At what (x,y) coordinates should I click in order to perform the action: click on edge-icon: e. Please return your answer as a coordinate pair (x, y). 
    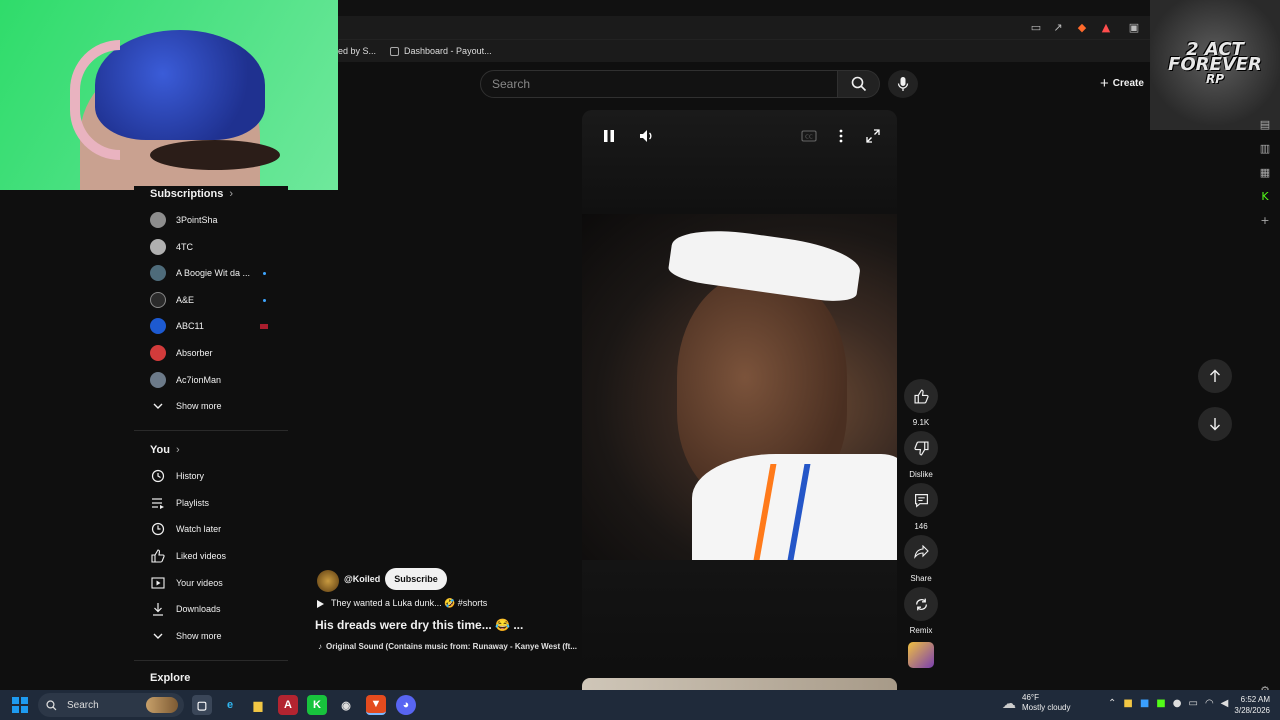
    Looking at the image, I should click on (230, 705).